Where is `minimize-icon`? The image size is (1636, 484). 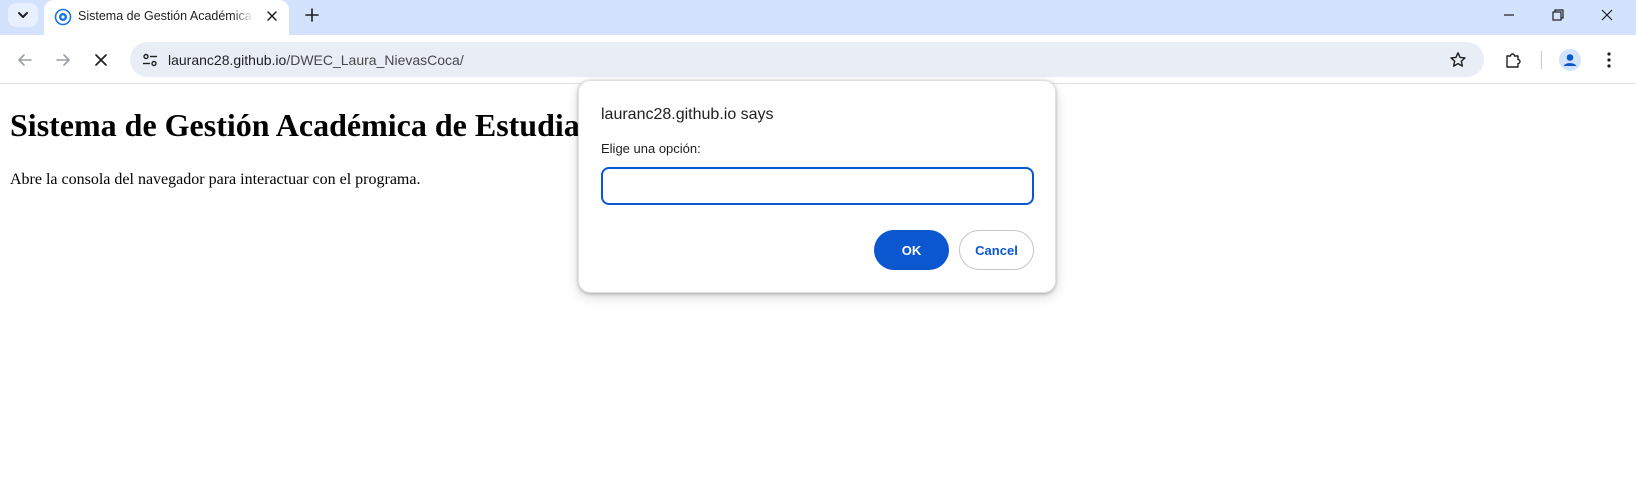 minimize-icon is located at coordinates (1509, 15).